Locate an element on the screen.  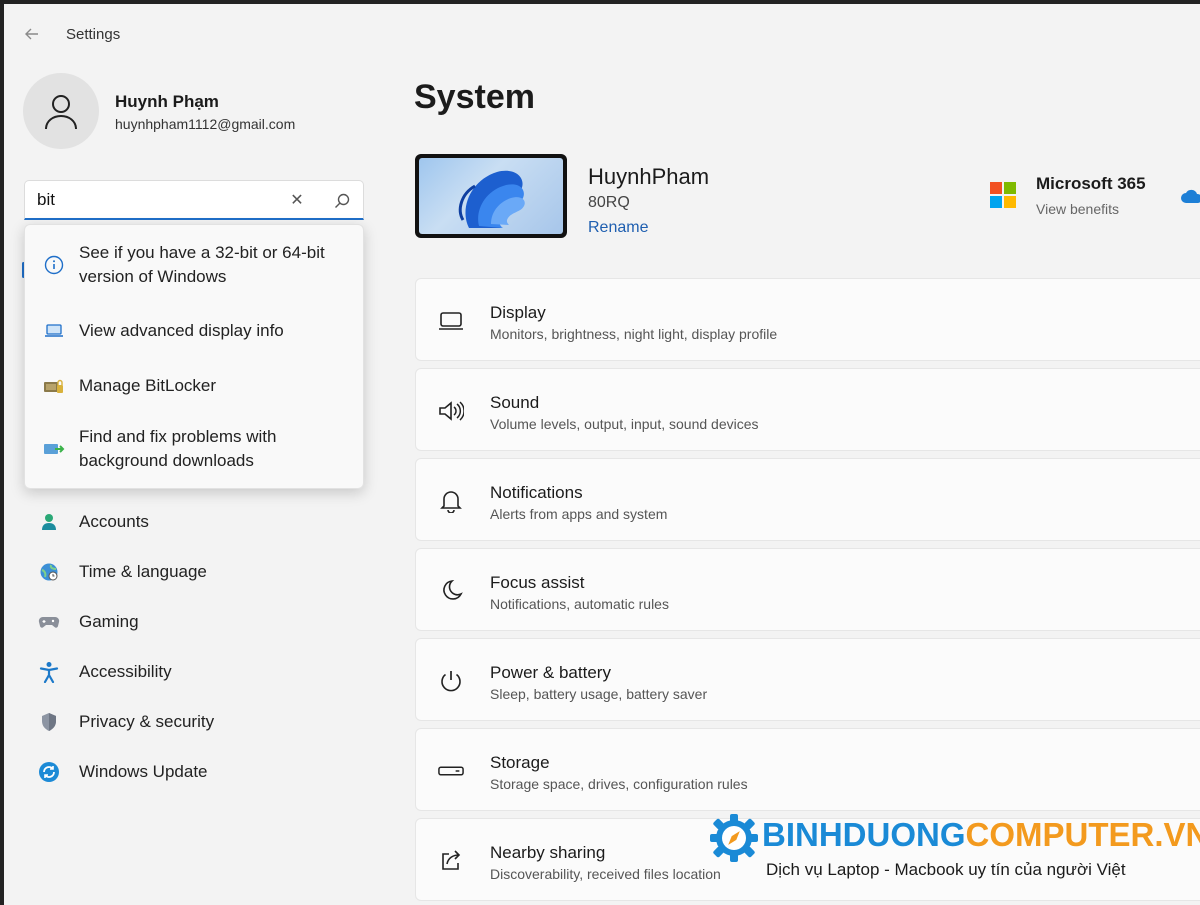
suggestion-label: Manage BitLocker is located at coordinates (148, 385).